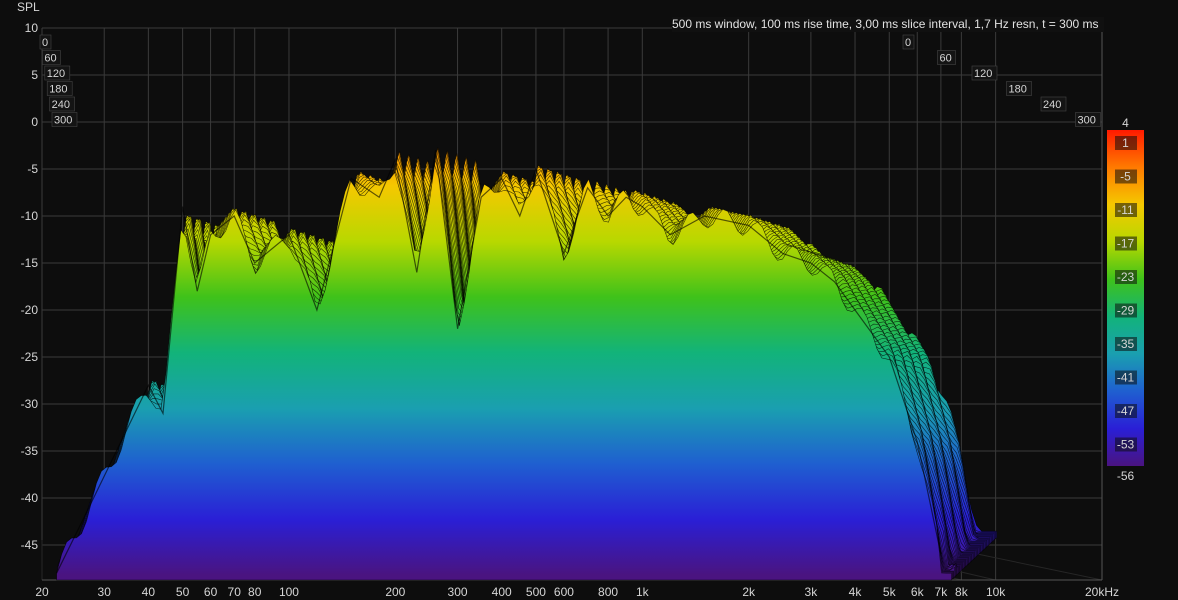  Describe the element at coordinates (34, 122) in the screenshot. I see `y-tick-label: 0` at that location.